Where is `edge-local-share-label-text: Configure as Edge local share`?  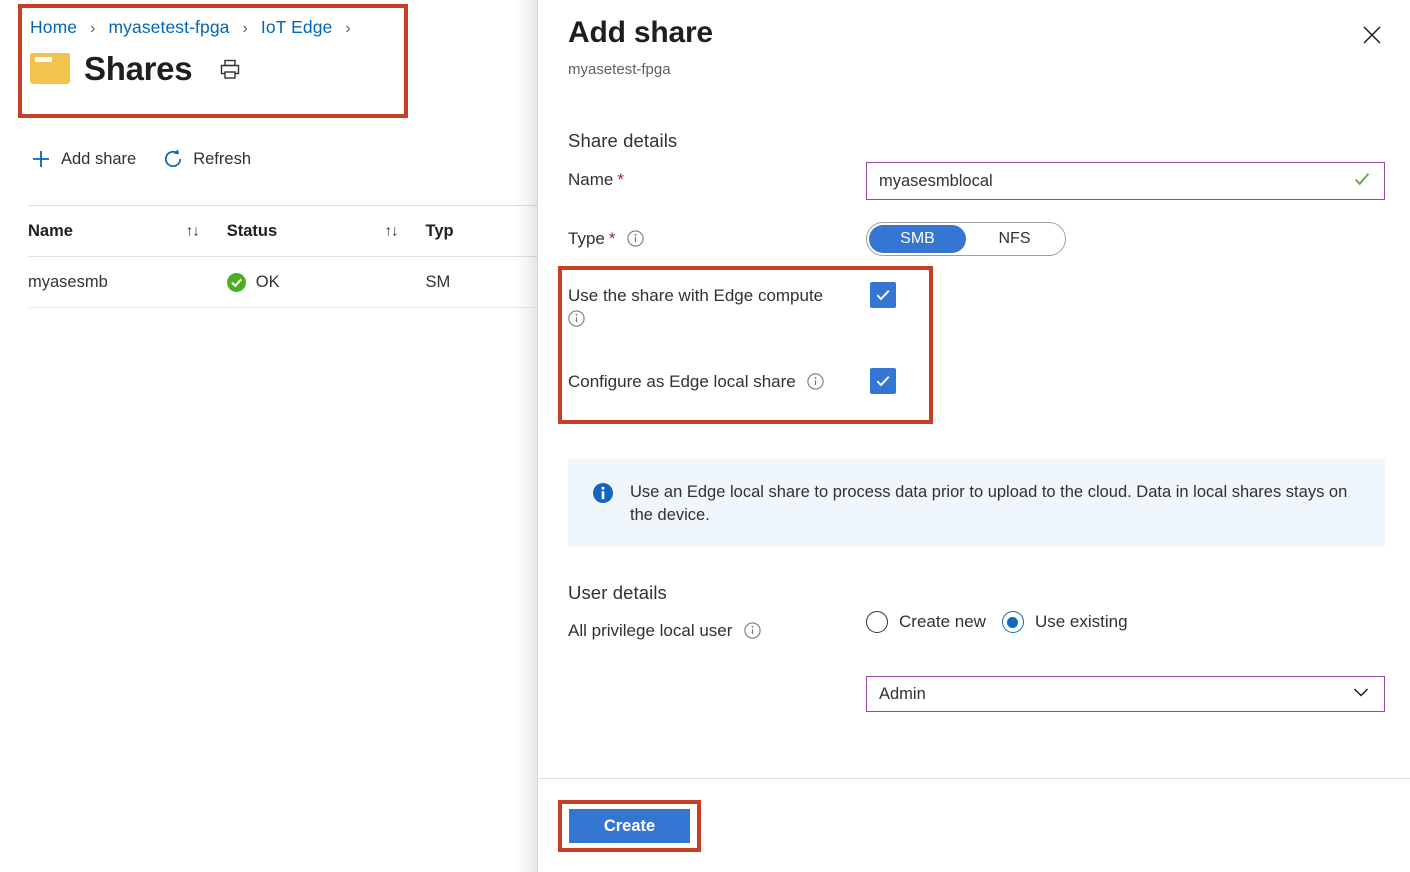
edge-local-share-label-text: Configure as Edge local share is located at coordinates (682, 381).